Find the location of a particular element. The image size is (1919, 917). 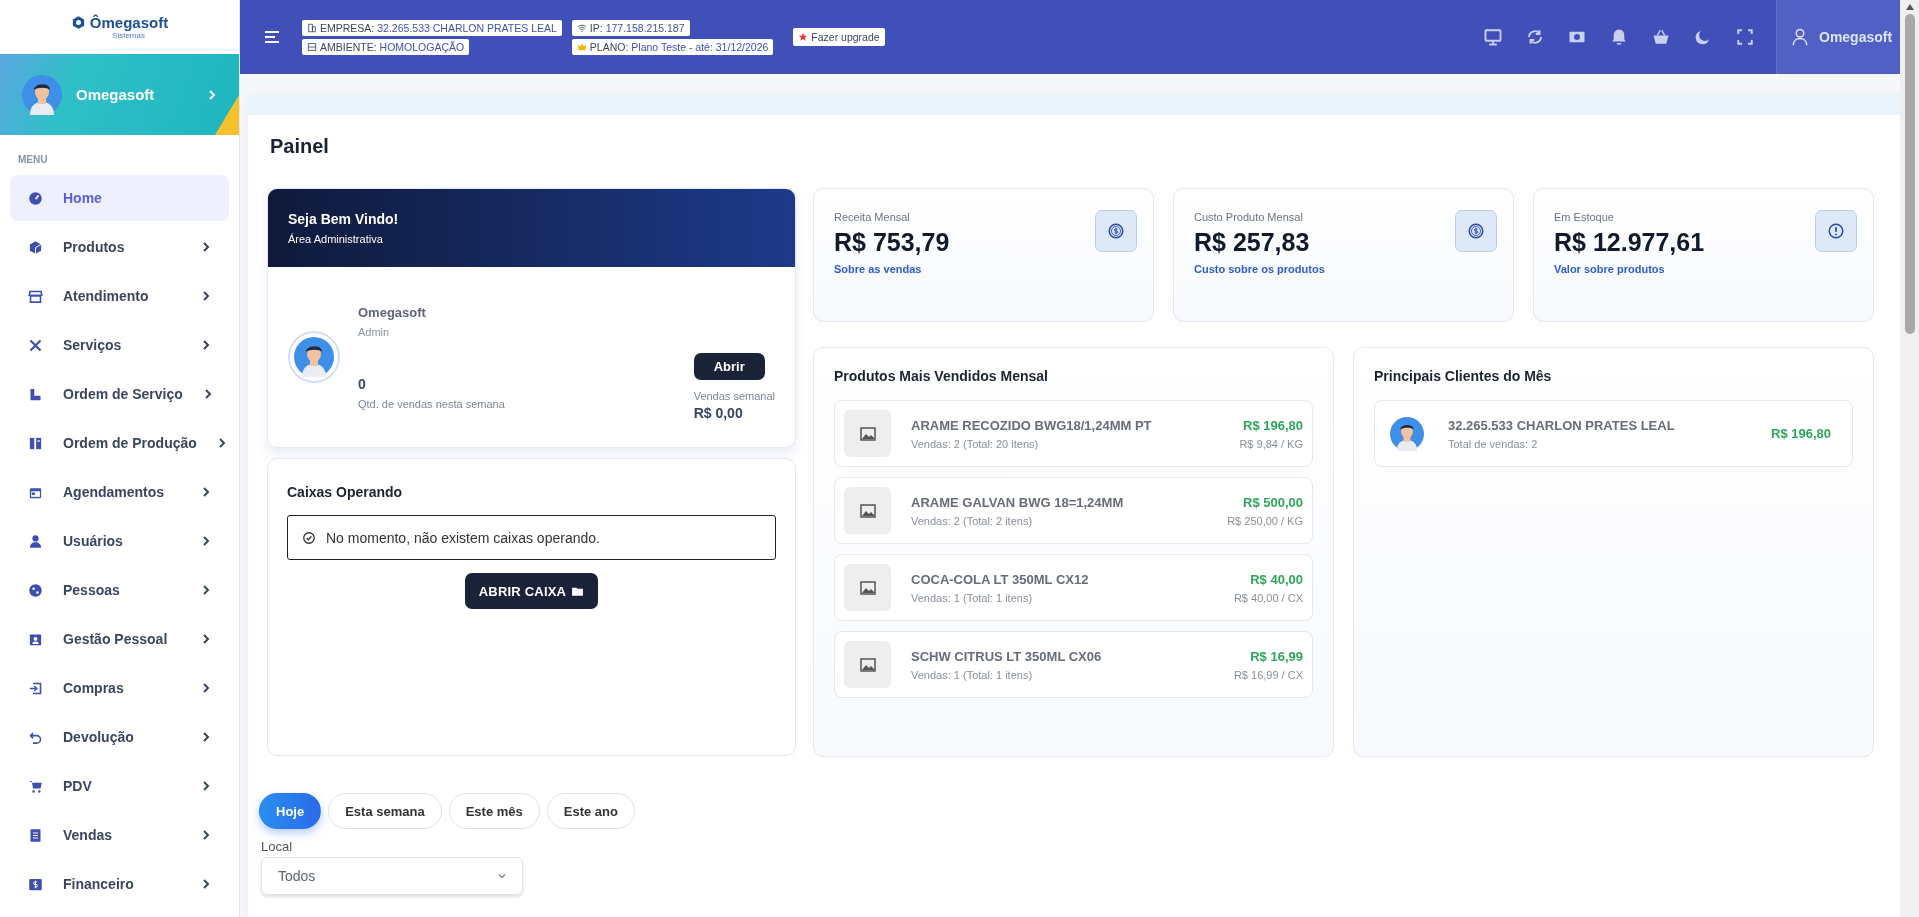

location-select: Todos is located at coordinates (392, 876).